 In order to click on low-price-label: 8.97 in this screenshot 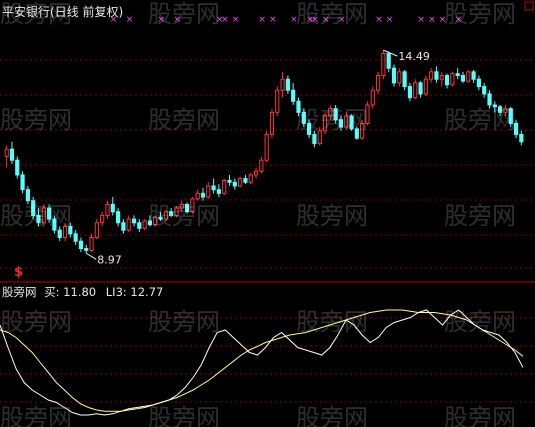, I will do `click(109, 259)`.